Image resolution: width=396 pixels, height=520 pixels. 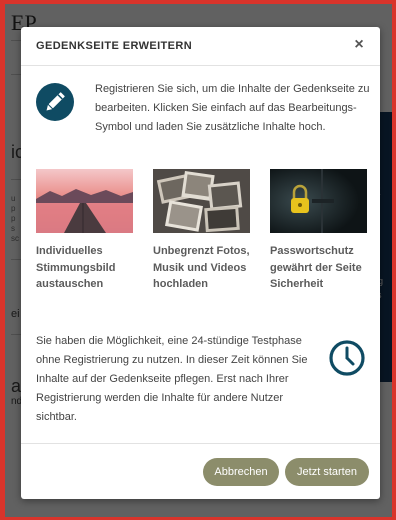 What do you see at coordinates (201, 201) in the screenshot?
I see `photos-image` at bounding box center [201, 201].